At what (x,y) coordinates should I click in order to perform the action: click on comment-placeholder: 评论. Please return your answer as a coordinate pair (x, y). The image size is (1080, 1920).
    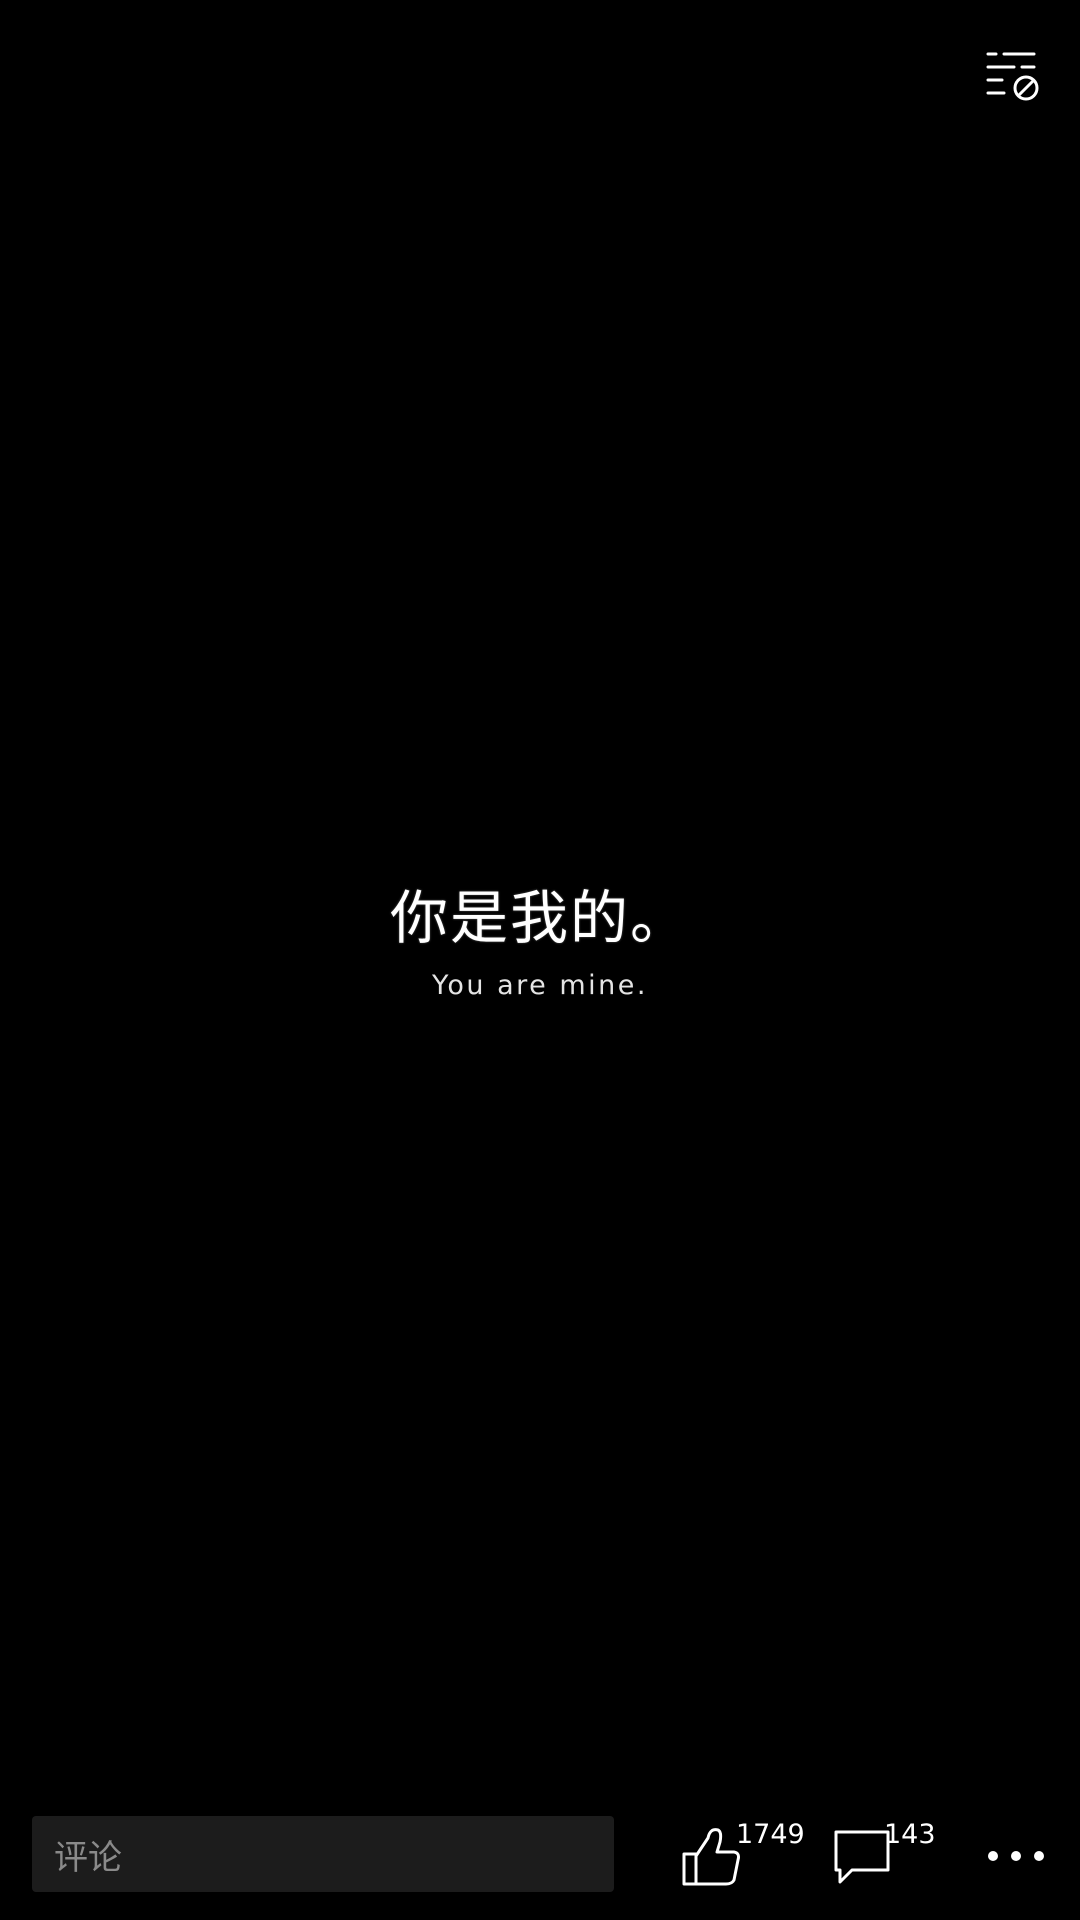
    Looking at the image, I should click on (88, 1857).